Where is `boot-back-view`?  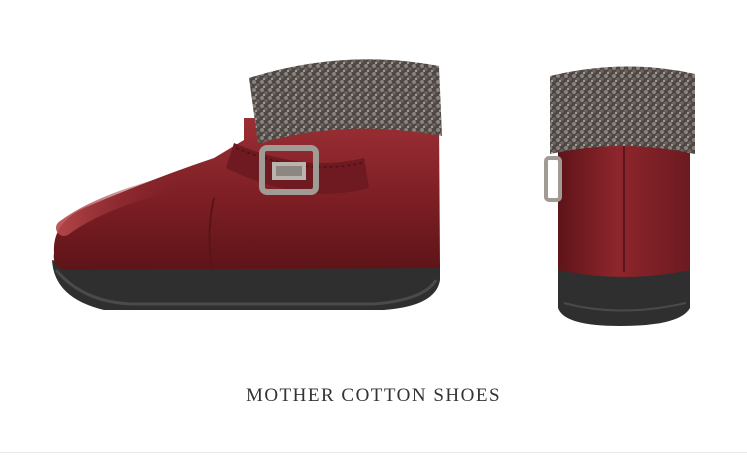
boot-back-view is located at coordinates (619, 196).